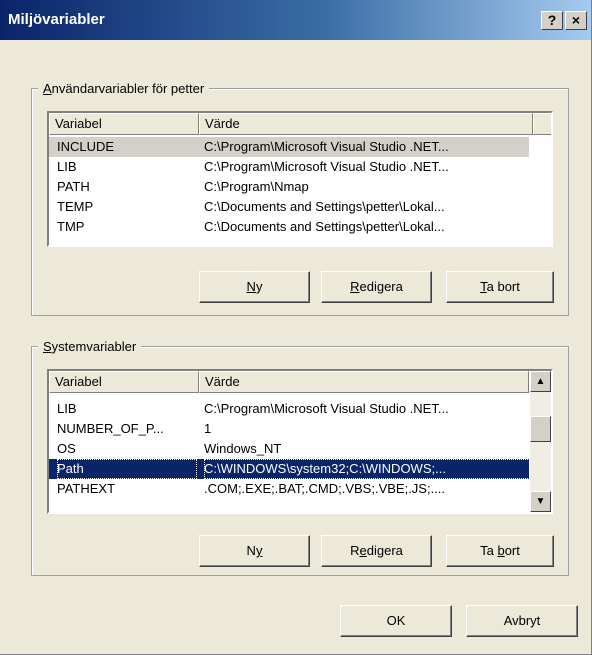 This screenshot has height=655, width=592. What do you see at coordinates (289, 449) in the screenshot?
I see `list-item: OS Windows_NT` at bounding box center [289, 449].